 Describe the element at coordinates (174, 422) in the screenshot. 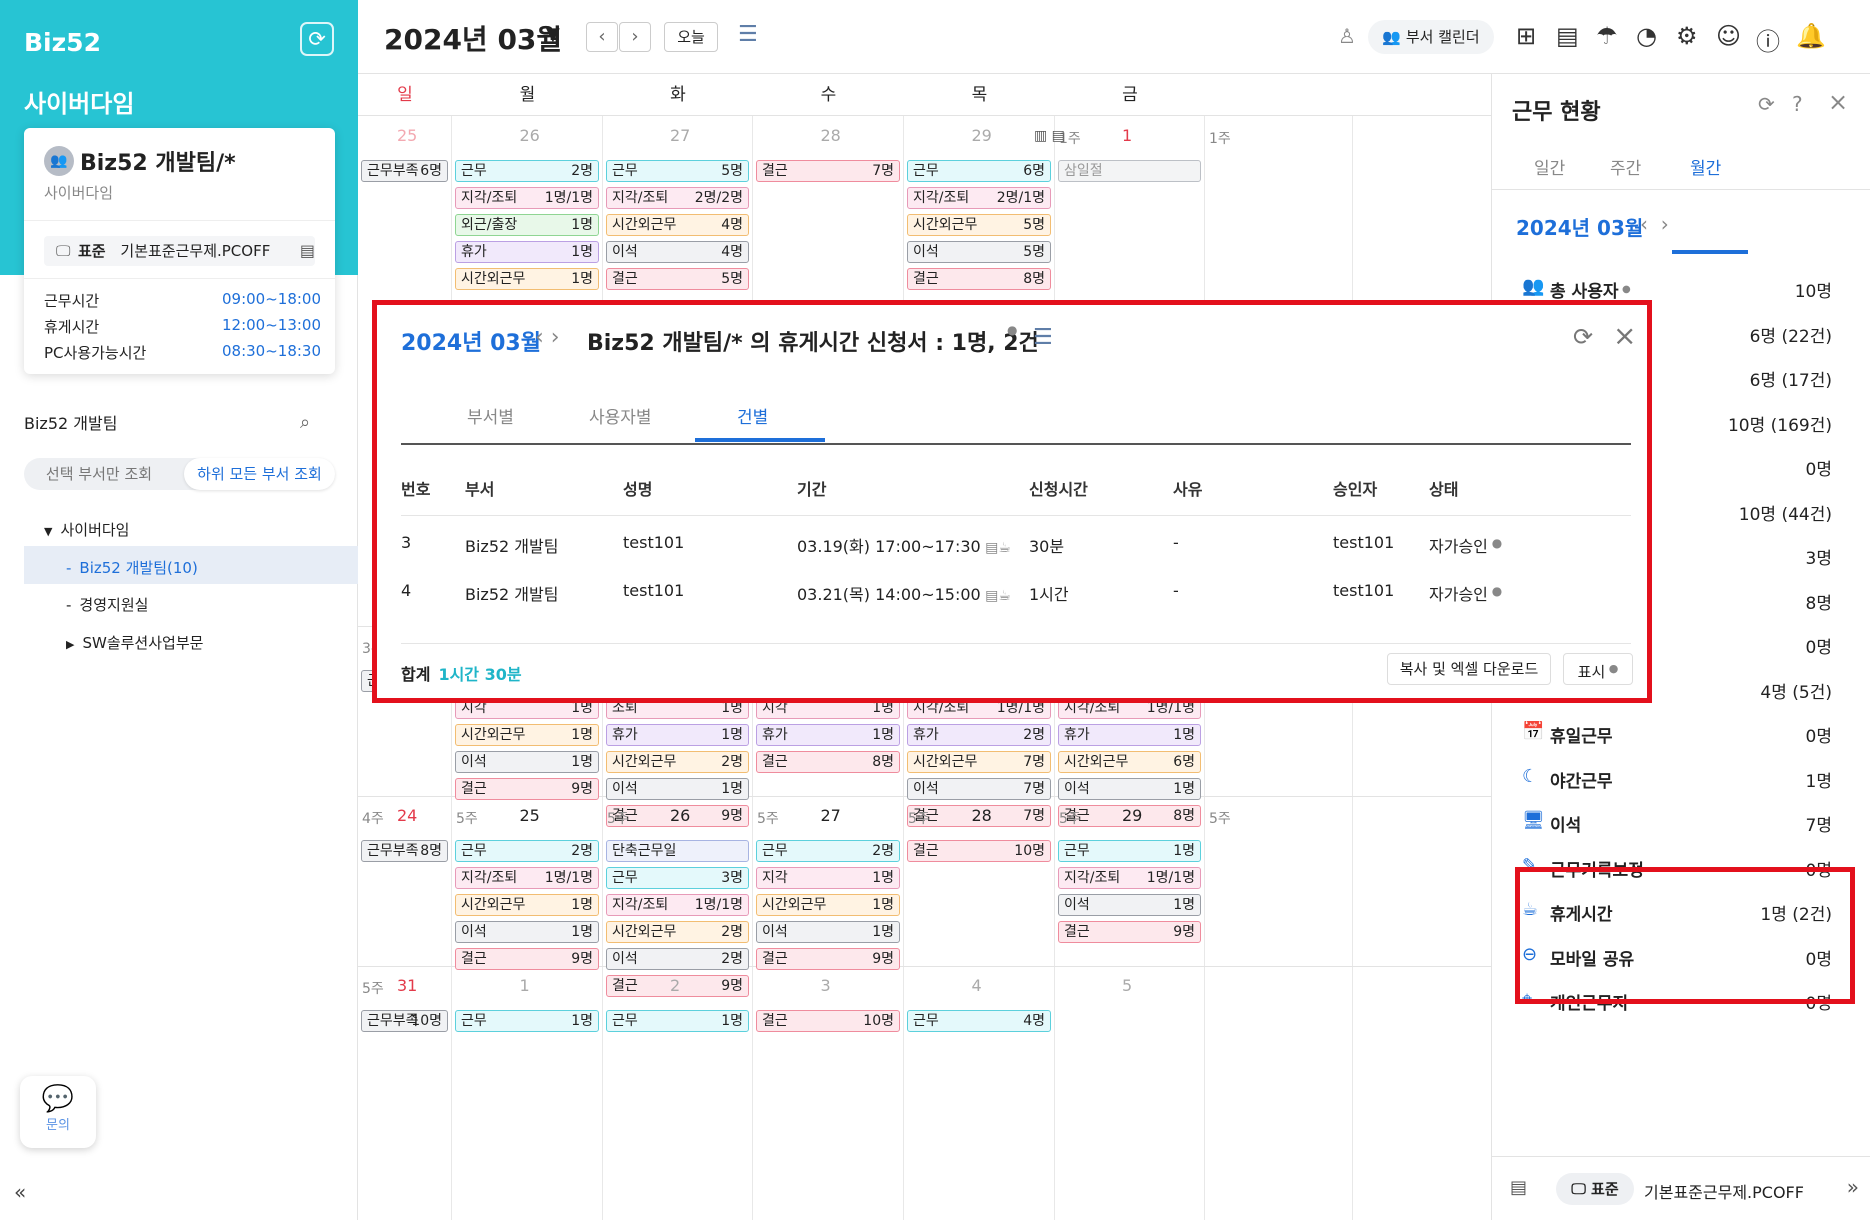

I see `team-search-label: Biz52 개발팀` at that location.